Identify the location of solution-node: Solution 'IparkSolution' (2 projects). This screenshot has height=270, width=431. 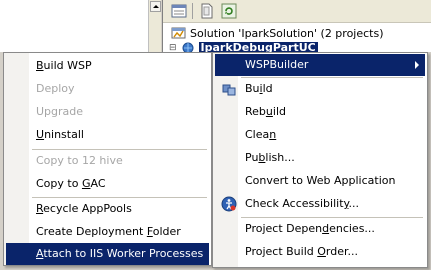
(277, 33).